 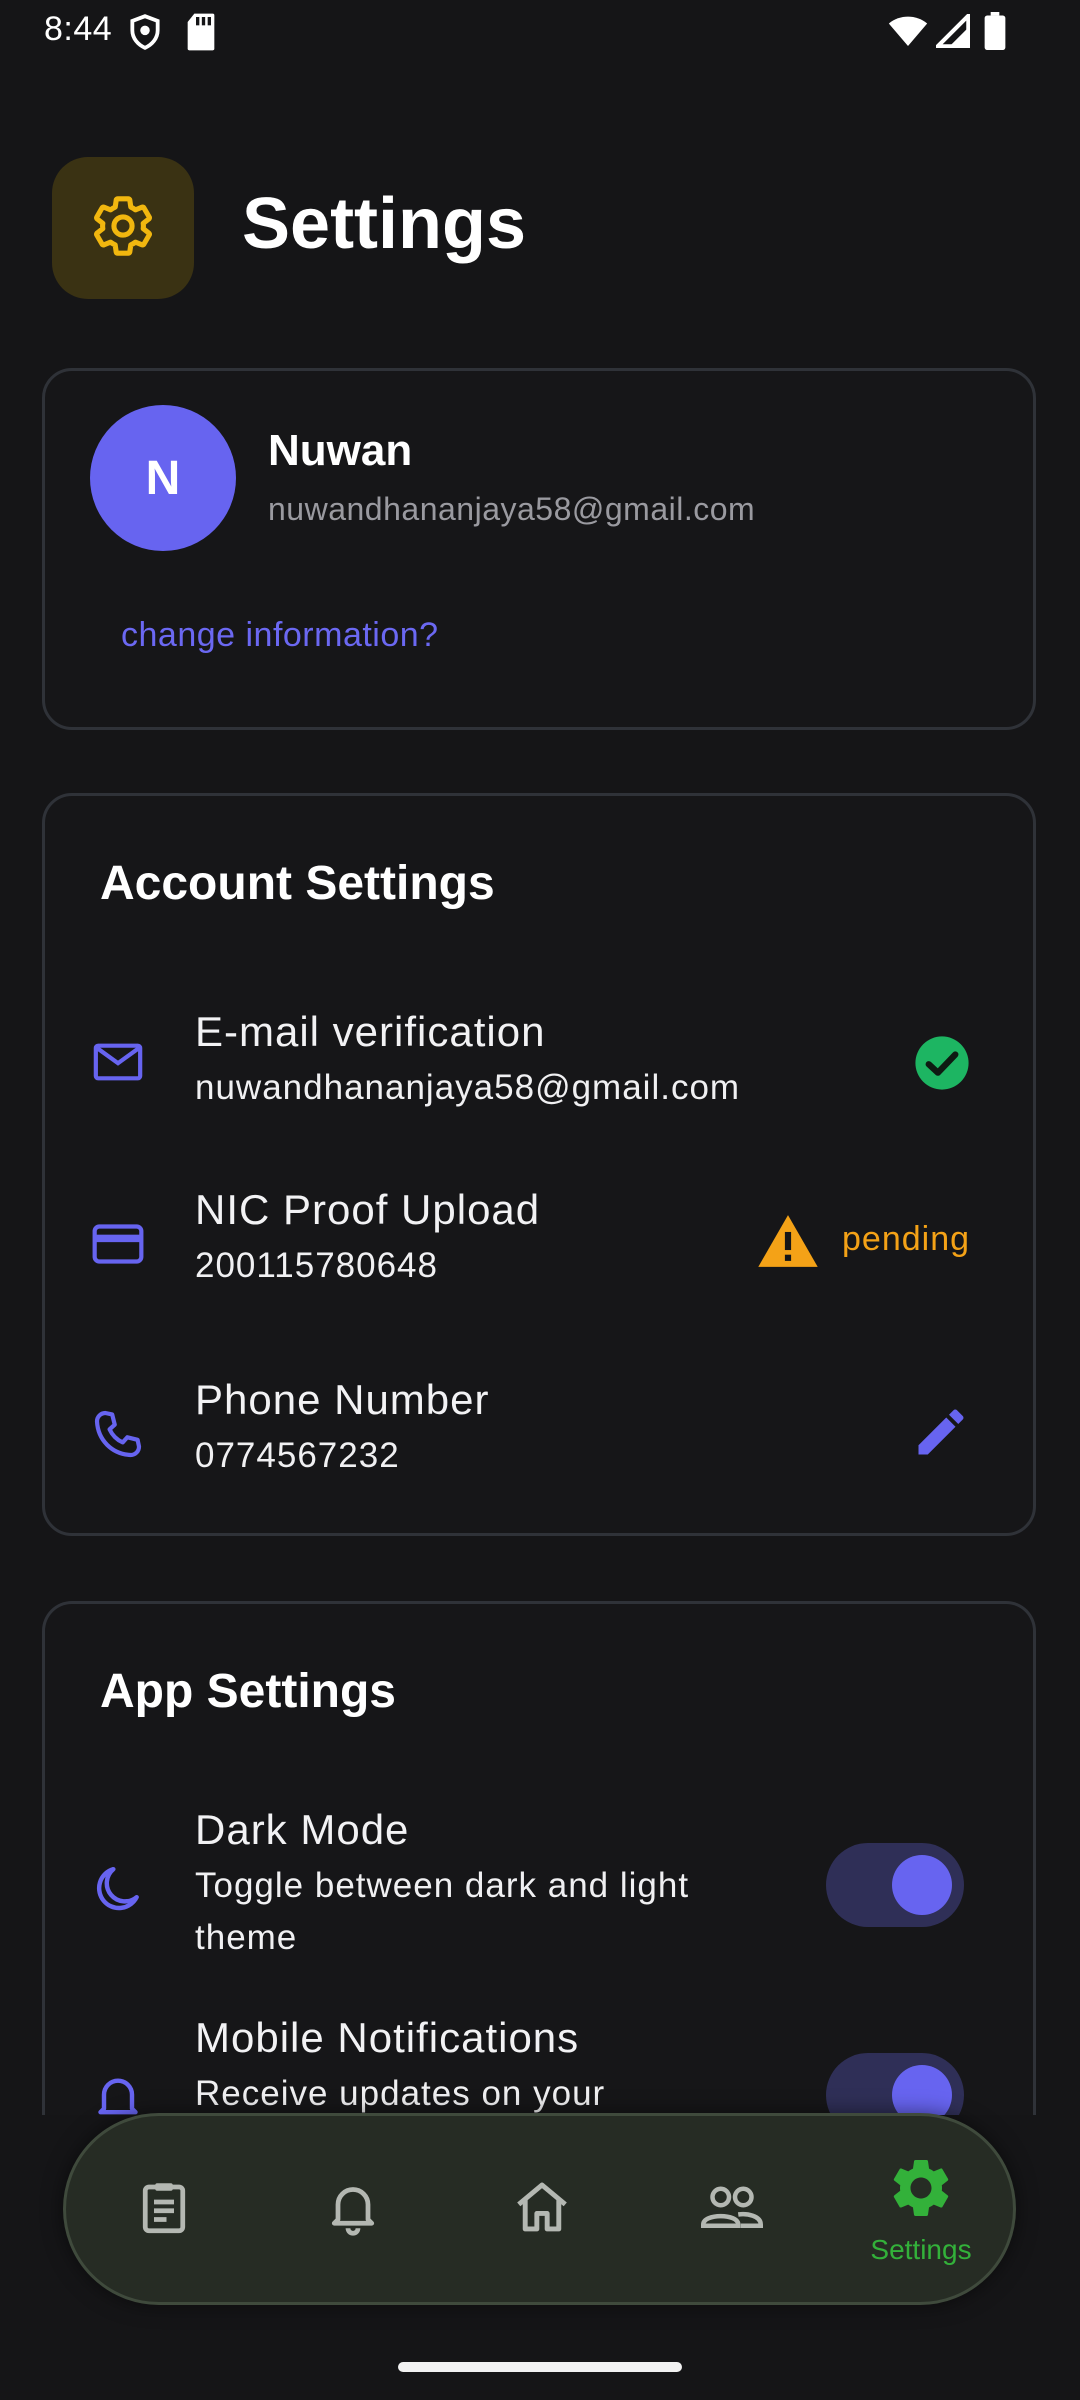 I want to click on change-information-link: change information?, so click(x=280, y=635).